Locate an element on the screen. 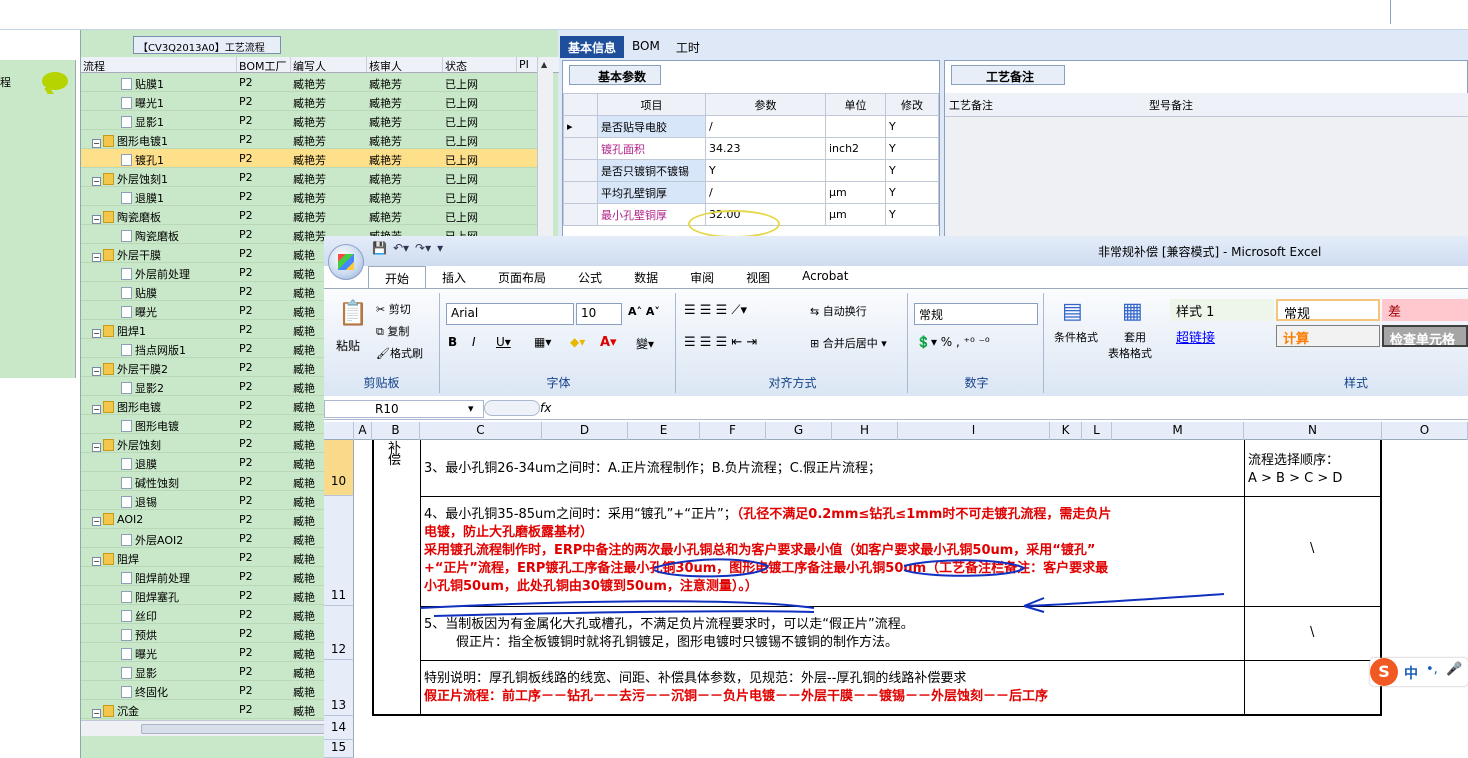 The height and width of the screenshot is (758, 1468). style-calc: 计算 is located at coordinates (1328, 336).